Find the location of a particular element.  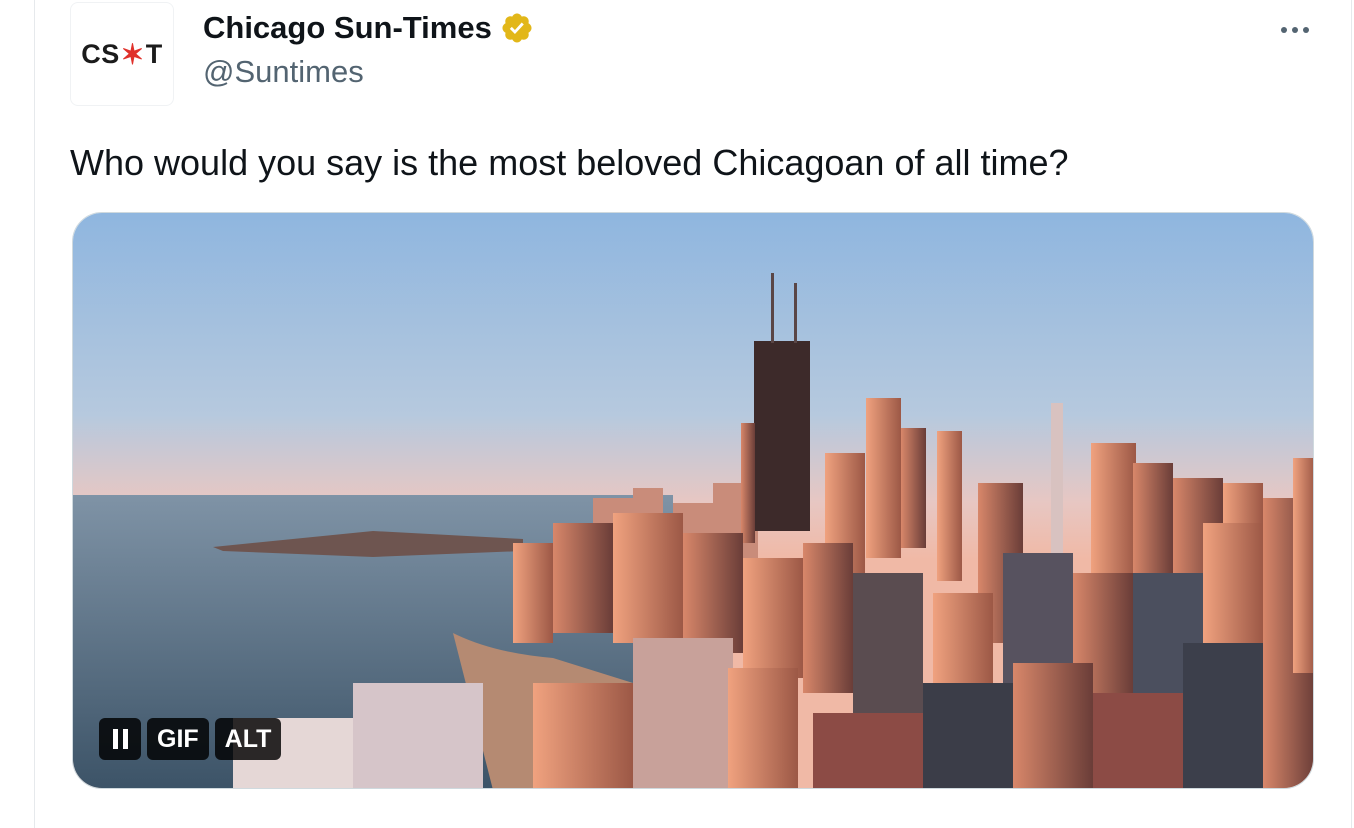

handle: @Suntimes is located at coordinates (283, 72).